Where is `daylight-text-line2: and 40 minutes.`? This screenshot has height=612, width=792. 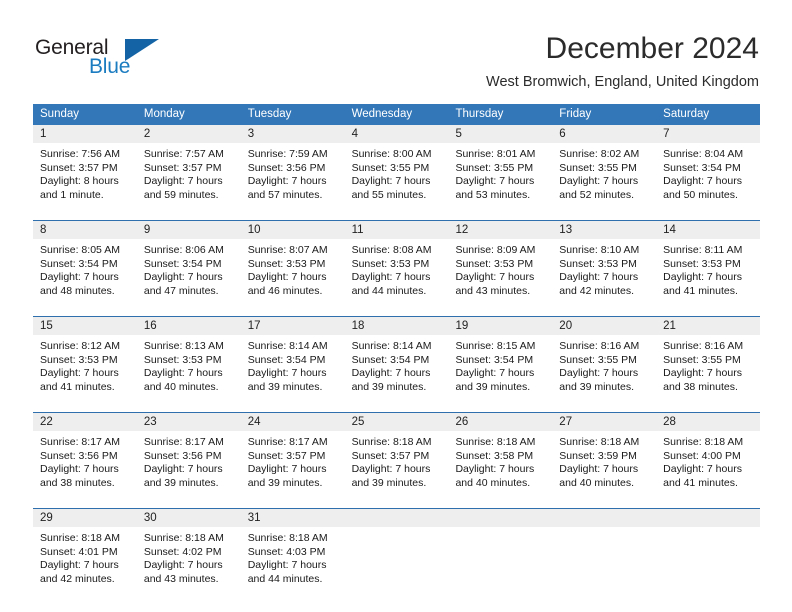 daylight-text-line2: and 40 minutes. is located at coordinates (597, 482).